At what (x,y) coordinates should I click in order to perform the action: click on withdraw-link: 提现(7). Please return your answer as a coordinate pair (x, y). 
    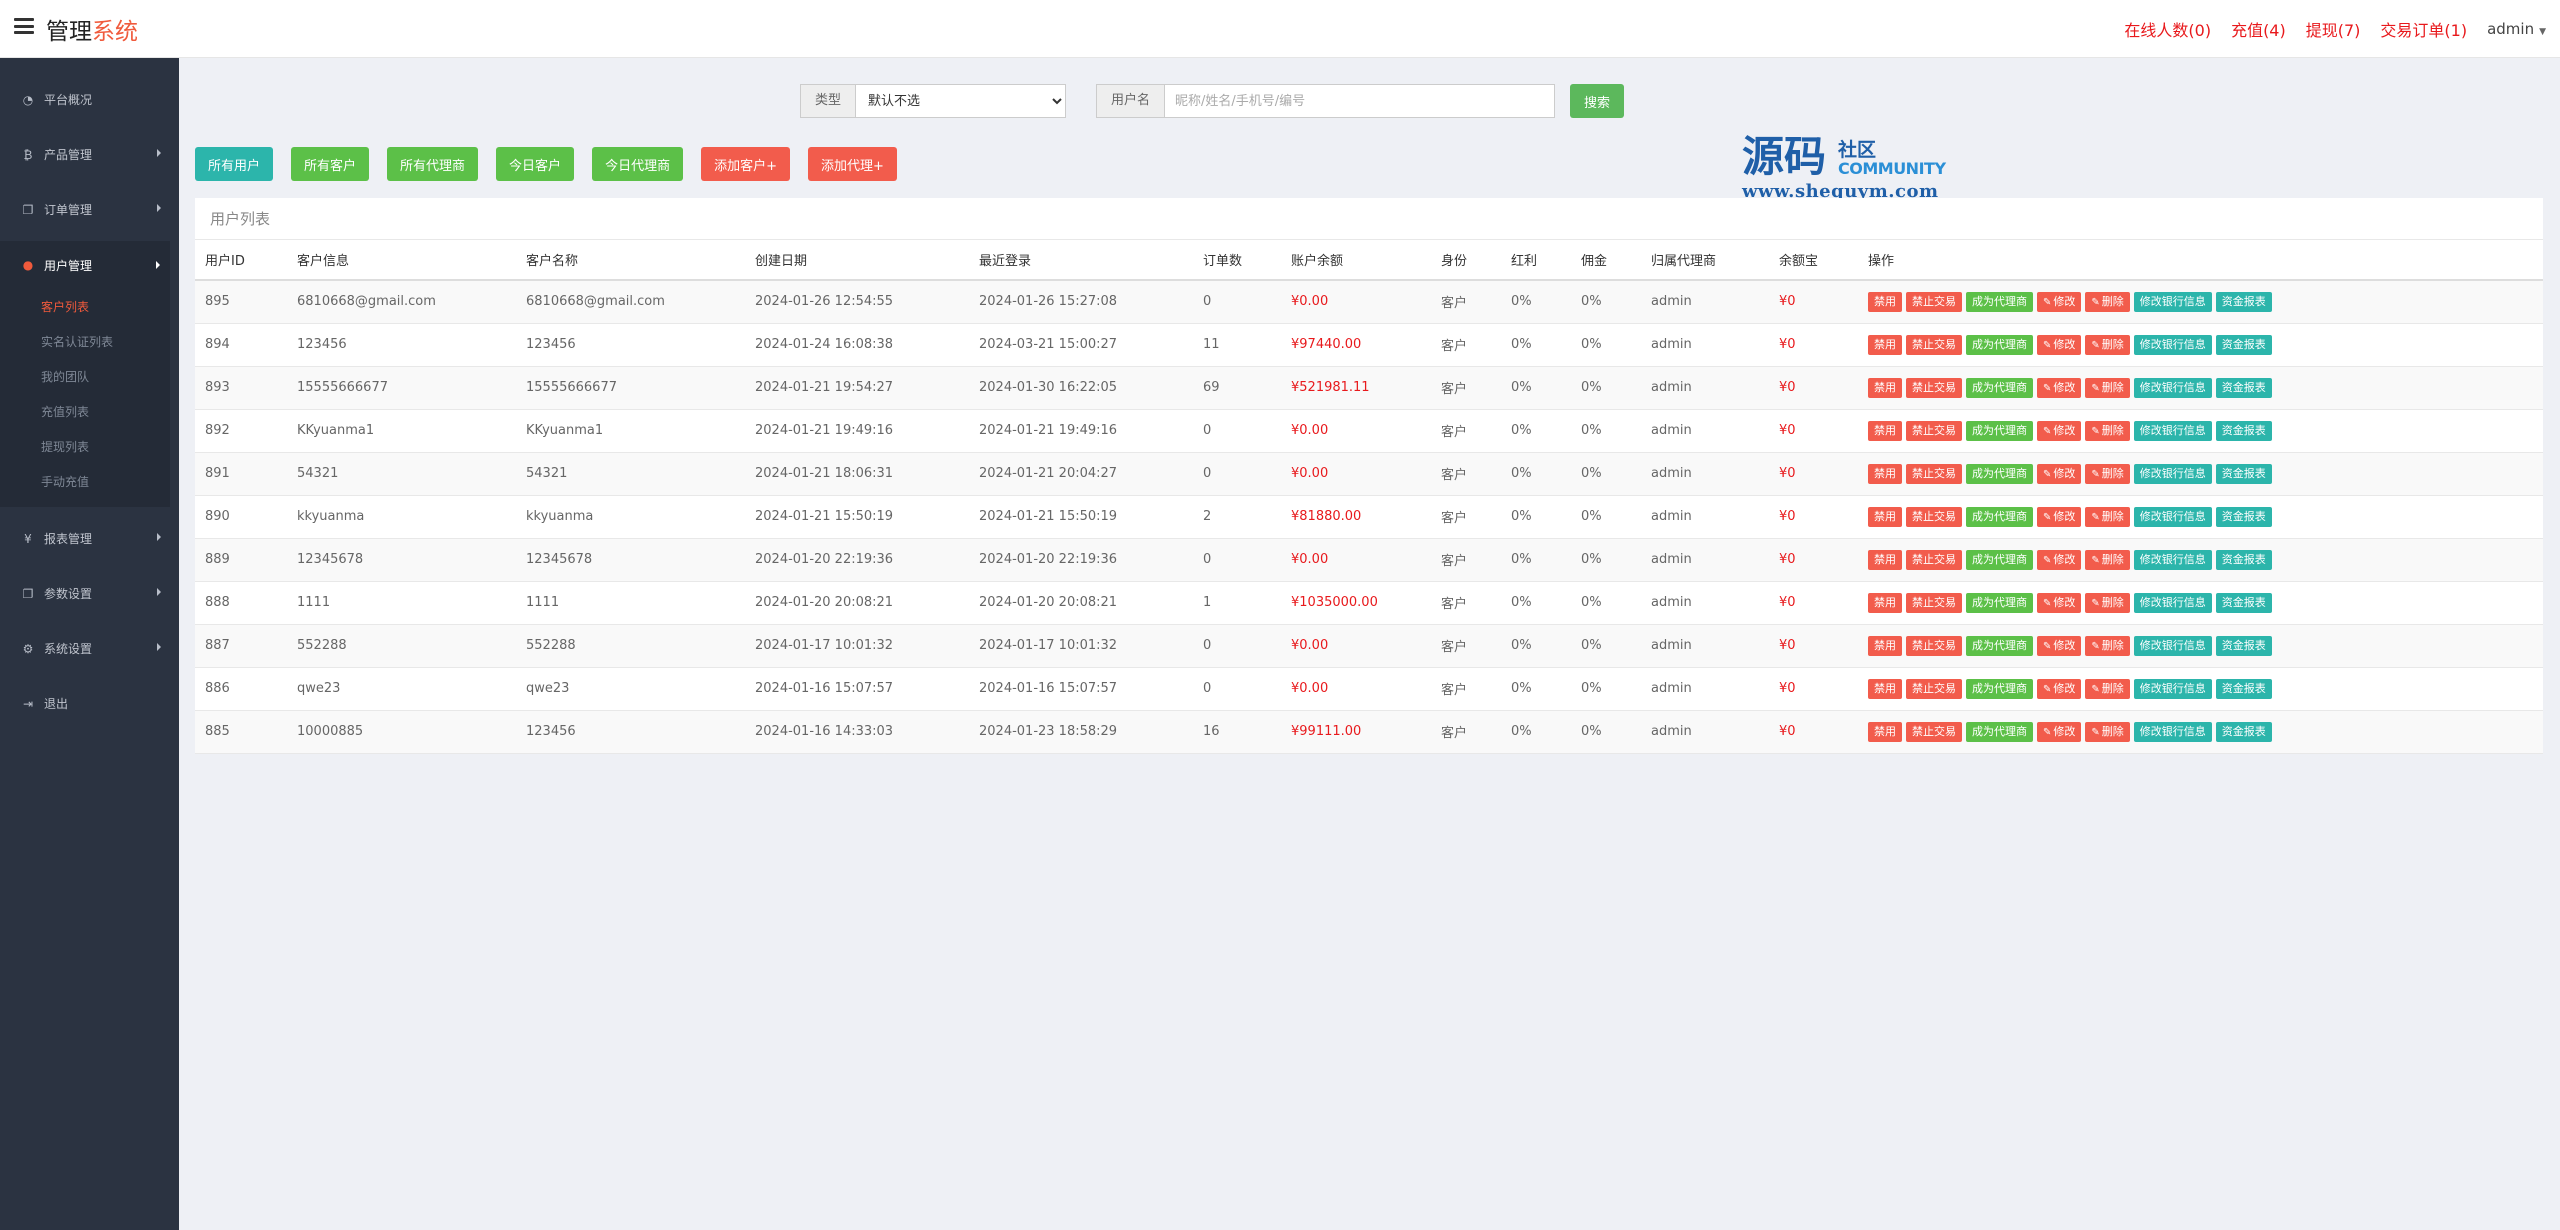
    Looking at the image, I should click on (2333, 29).